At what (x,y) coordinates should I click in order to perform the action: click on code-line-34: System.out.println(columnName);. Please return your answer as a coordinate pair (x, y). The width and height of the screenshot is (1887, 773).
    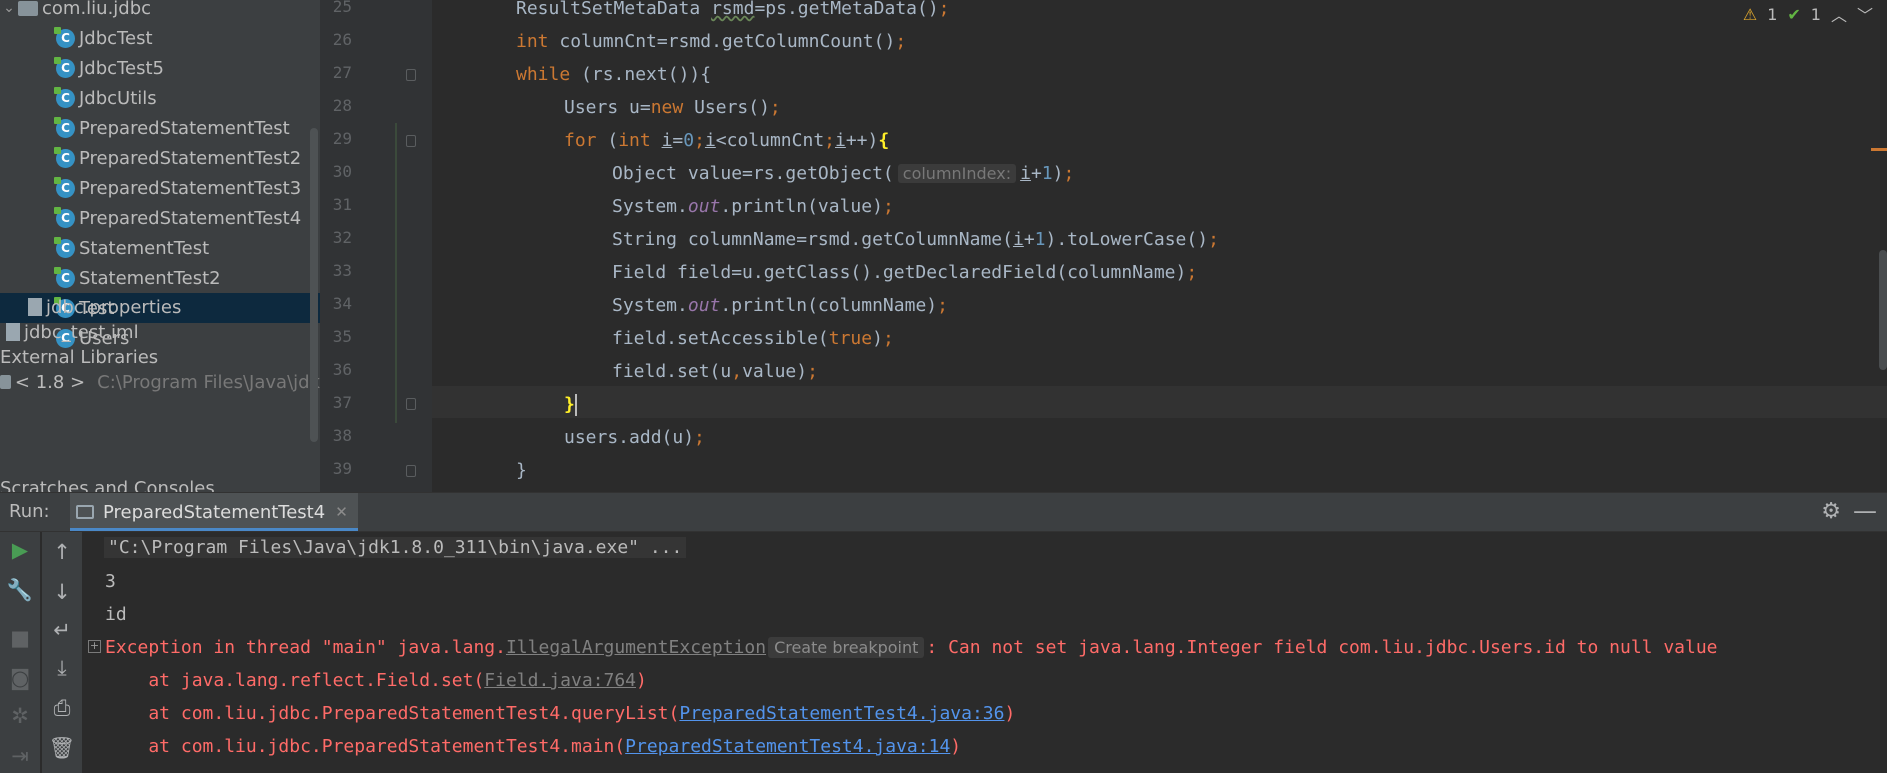
    Looking at the image, I should click on (780, 305).